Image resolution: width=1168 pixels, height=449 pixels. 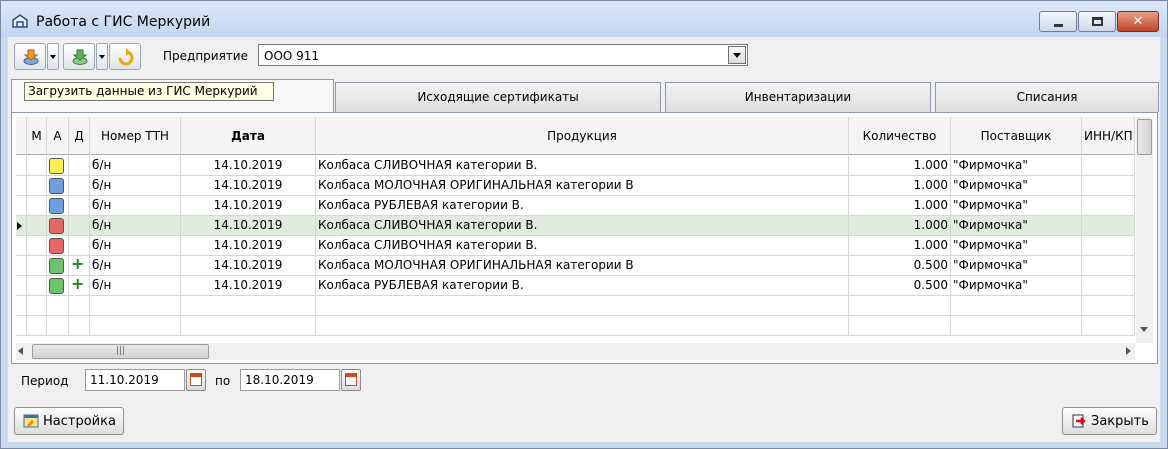 What do you see at coordinates (498, 97) in the screenshot?
I see `tab-outgoing-certificates: Исходящие сертификаты` at bounding box center [498, 97].